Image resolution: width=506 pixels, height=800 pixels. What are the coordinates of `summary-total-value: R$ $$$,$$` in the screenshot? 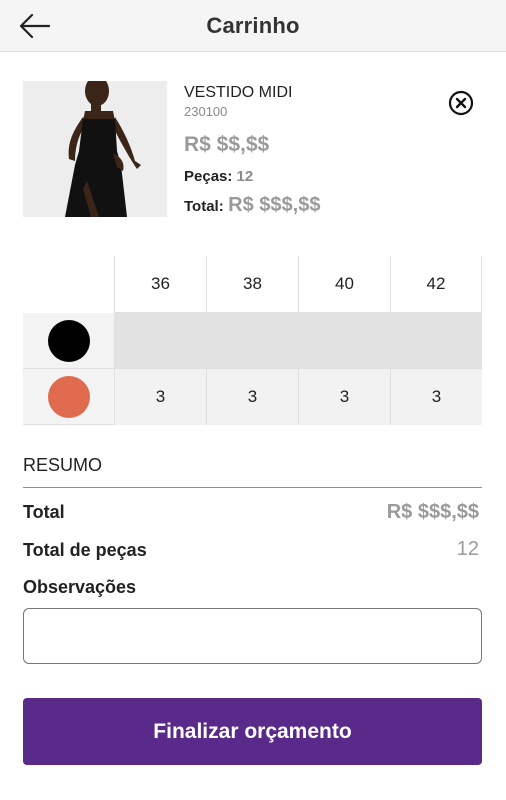 It's located at (432, 512).